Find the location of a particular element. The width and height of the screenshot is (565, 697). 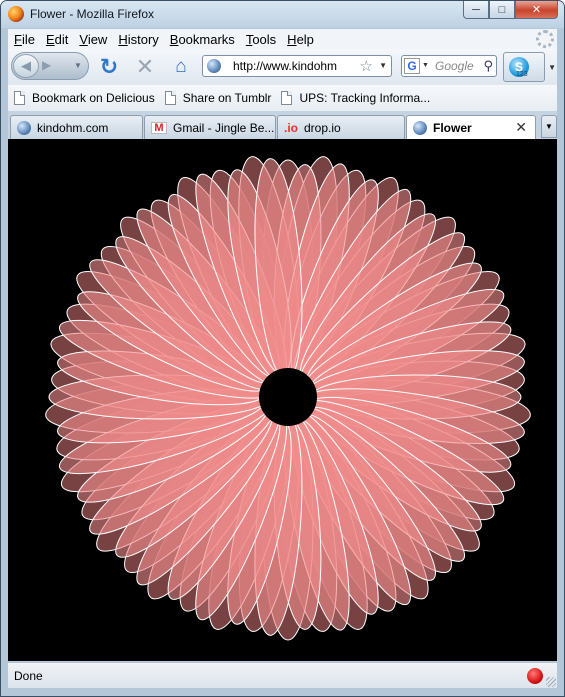

title-bar: Flower - Mozilla Firefox ─ □ ✕ is located at coordinates (282, 14).